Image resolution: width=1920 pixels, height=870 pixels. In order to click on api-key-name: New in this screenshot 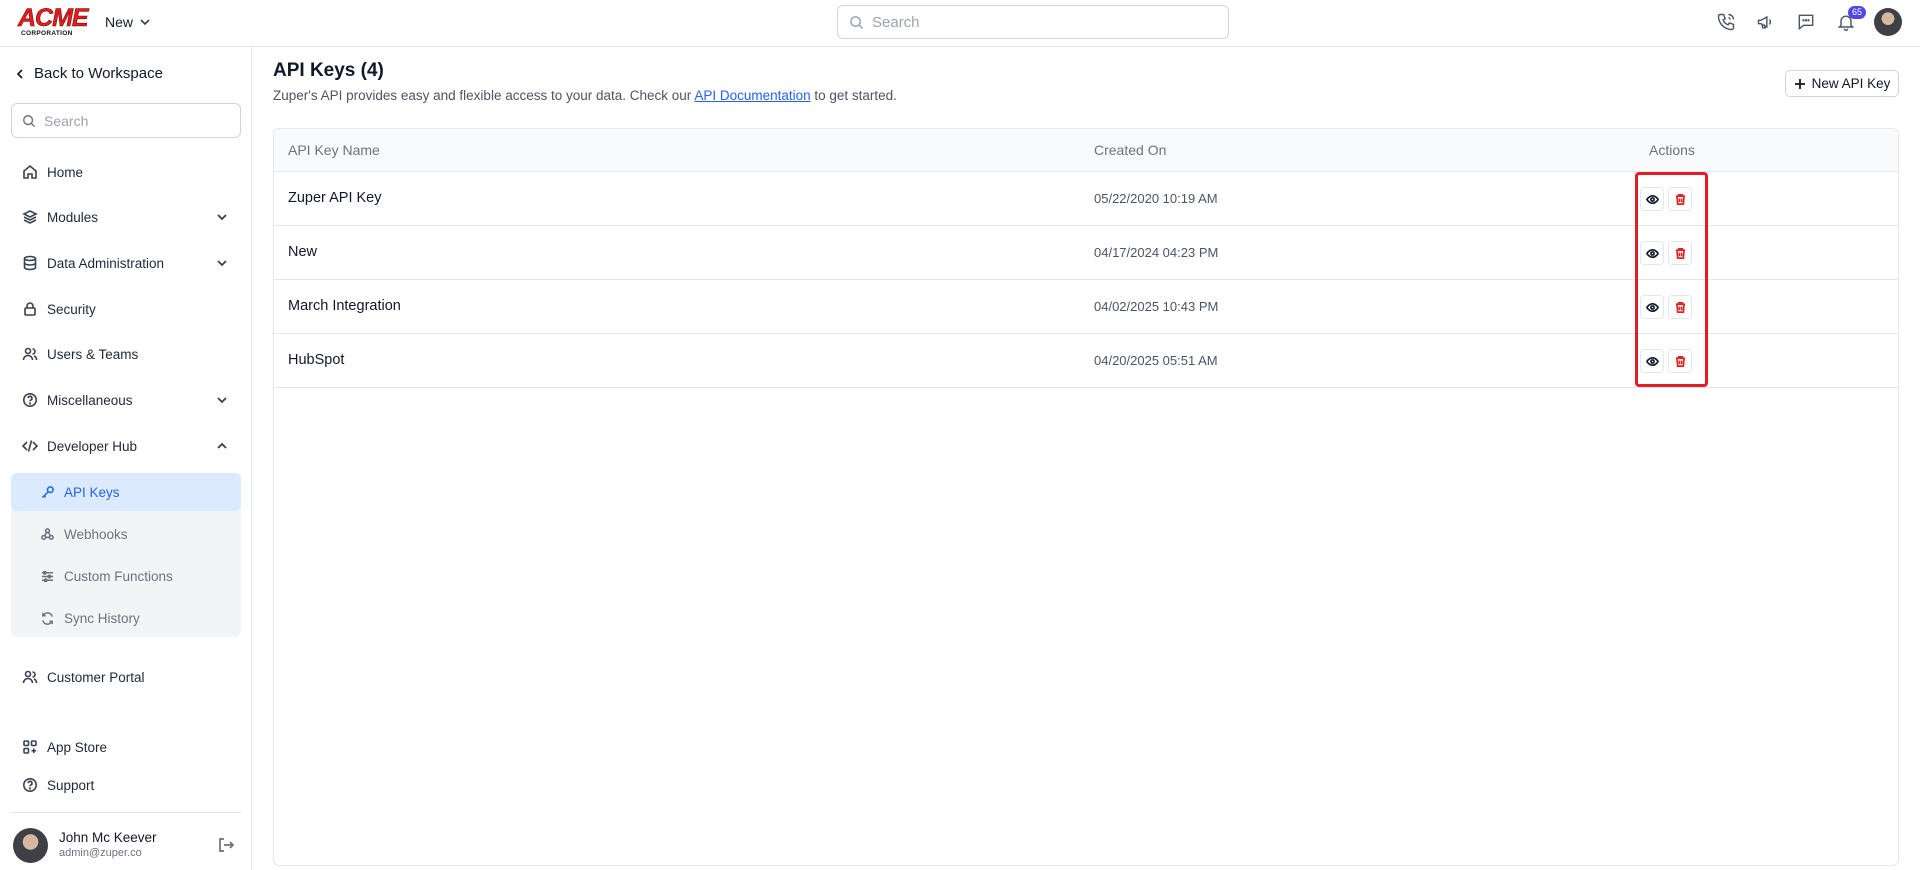, I will do `click(303, 252)`.